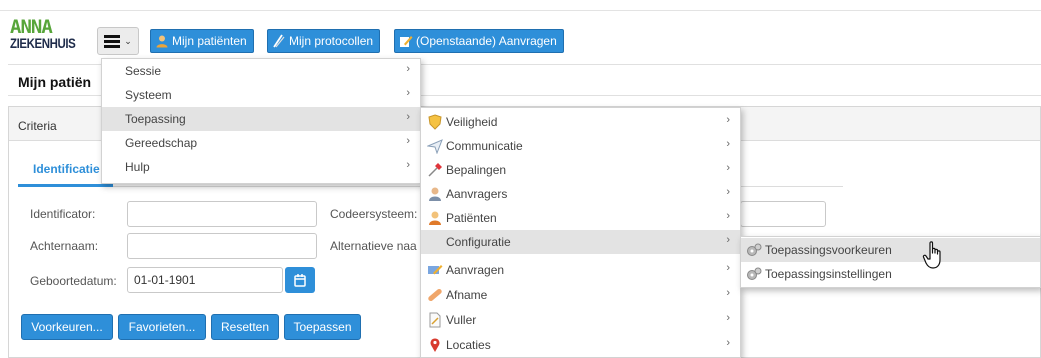 The width and height of the screenshot is (1041, 358). What do you see at coordinates (476, 170) in the screenshot?
I see `menu-item-label: Bepalingen` at bounding box center [476, 170].